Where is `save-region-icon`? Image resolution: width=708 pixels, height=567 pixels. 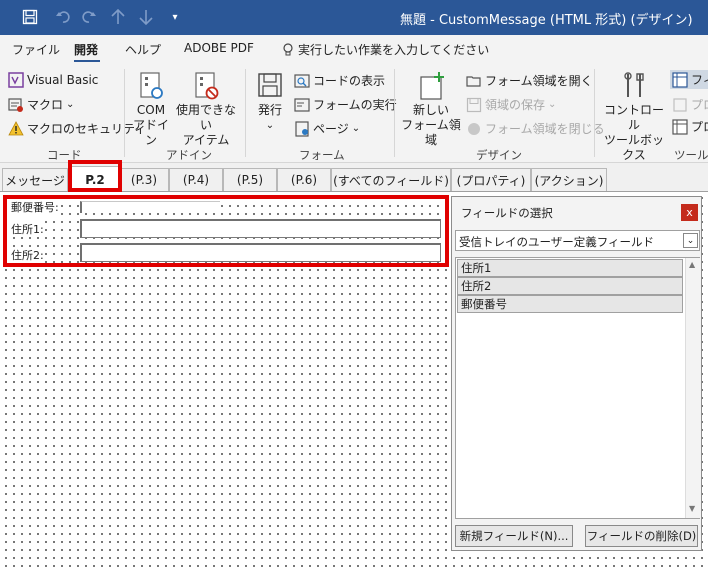
save-region-icon is located at coordinates (474, 105).